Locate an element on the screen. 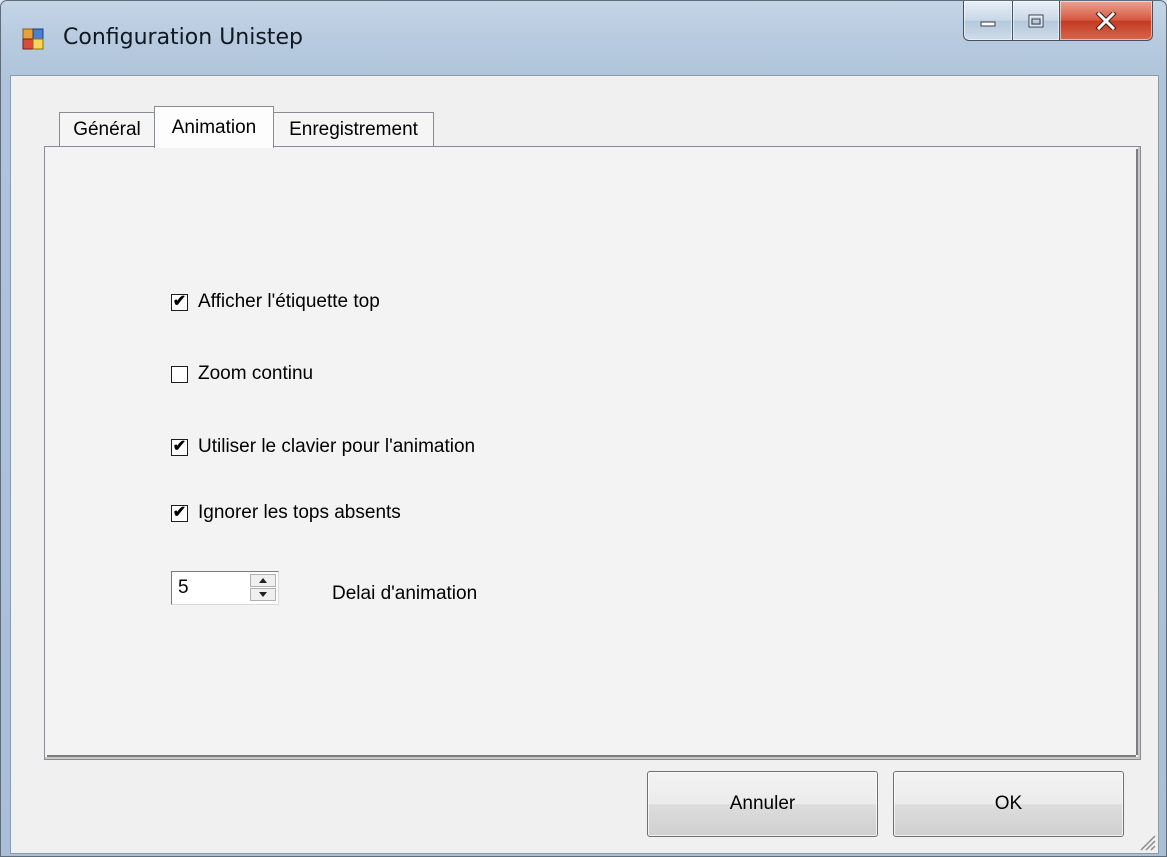  checkbox-label: Ignorer les tops absents is located at coordinates (299, 512).